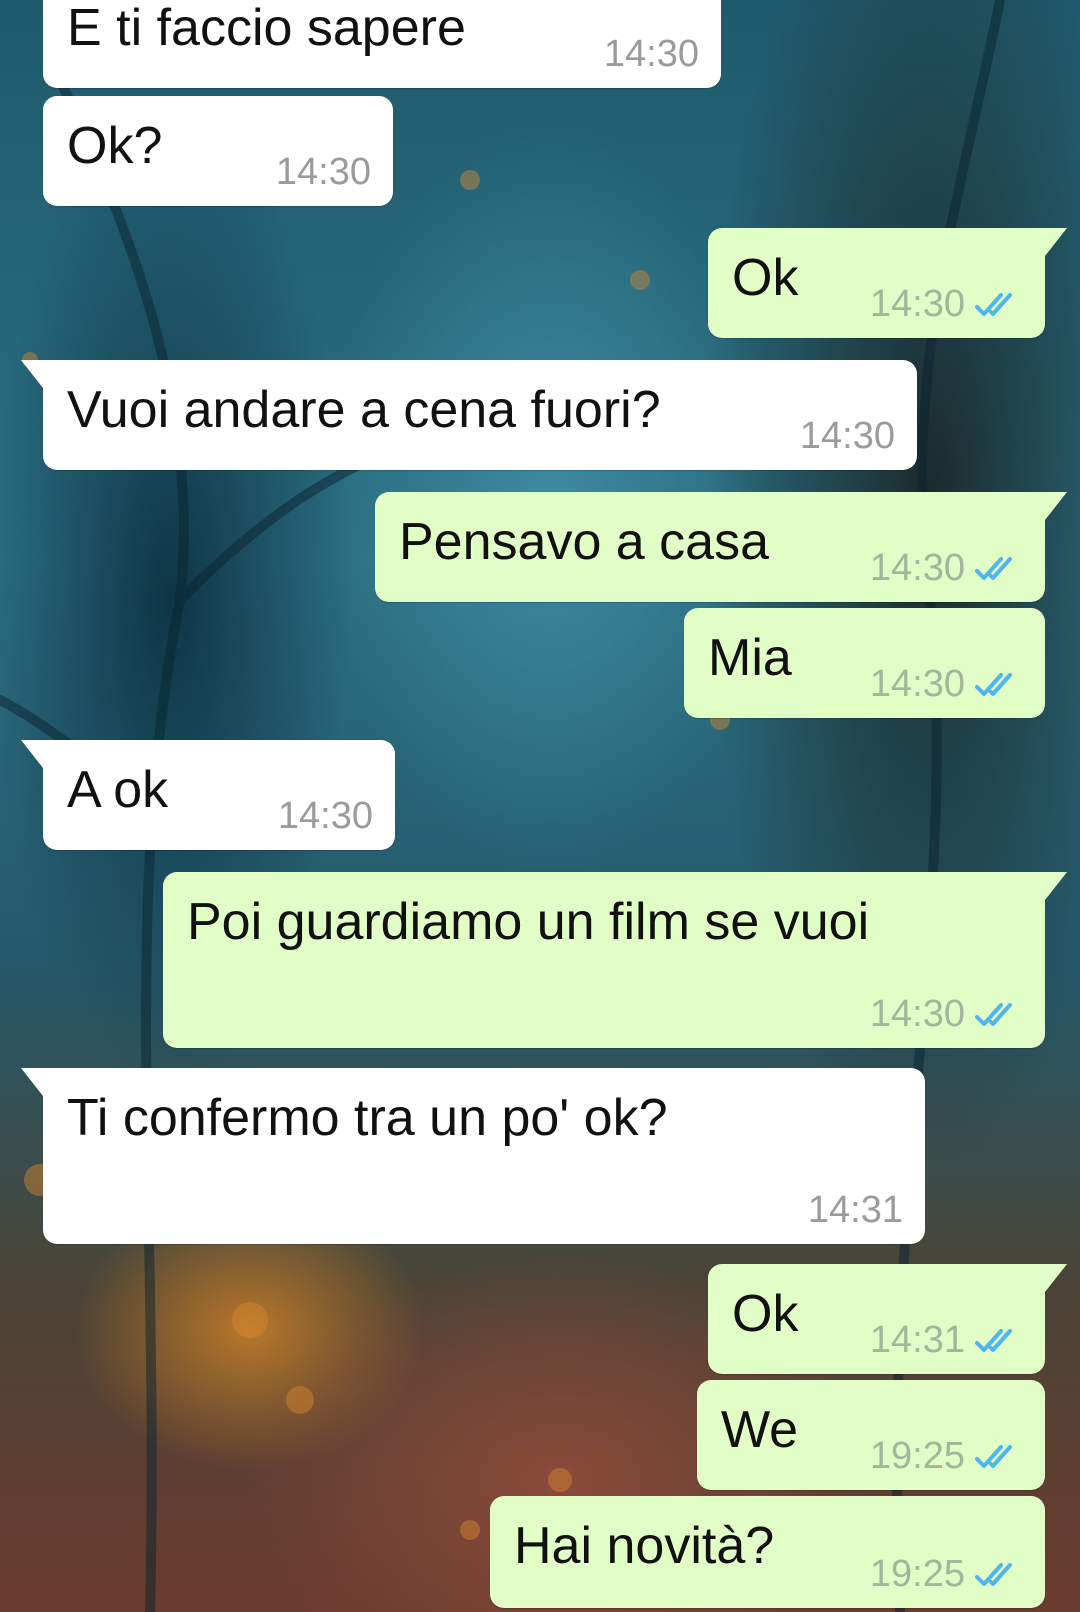 The image size is (1080, 1612). I want to click on message-bubble-outgoing: Pensavo a casa 14:30, so click(721, 547).